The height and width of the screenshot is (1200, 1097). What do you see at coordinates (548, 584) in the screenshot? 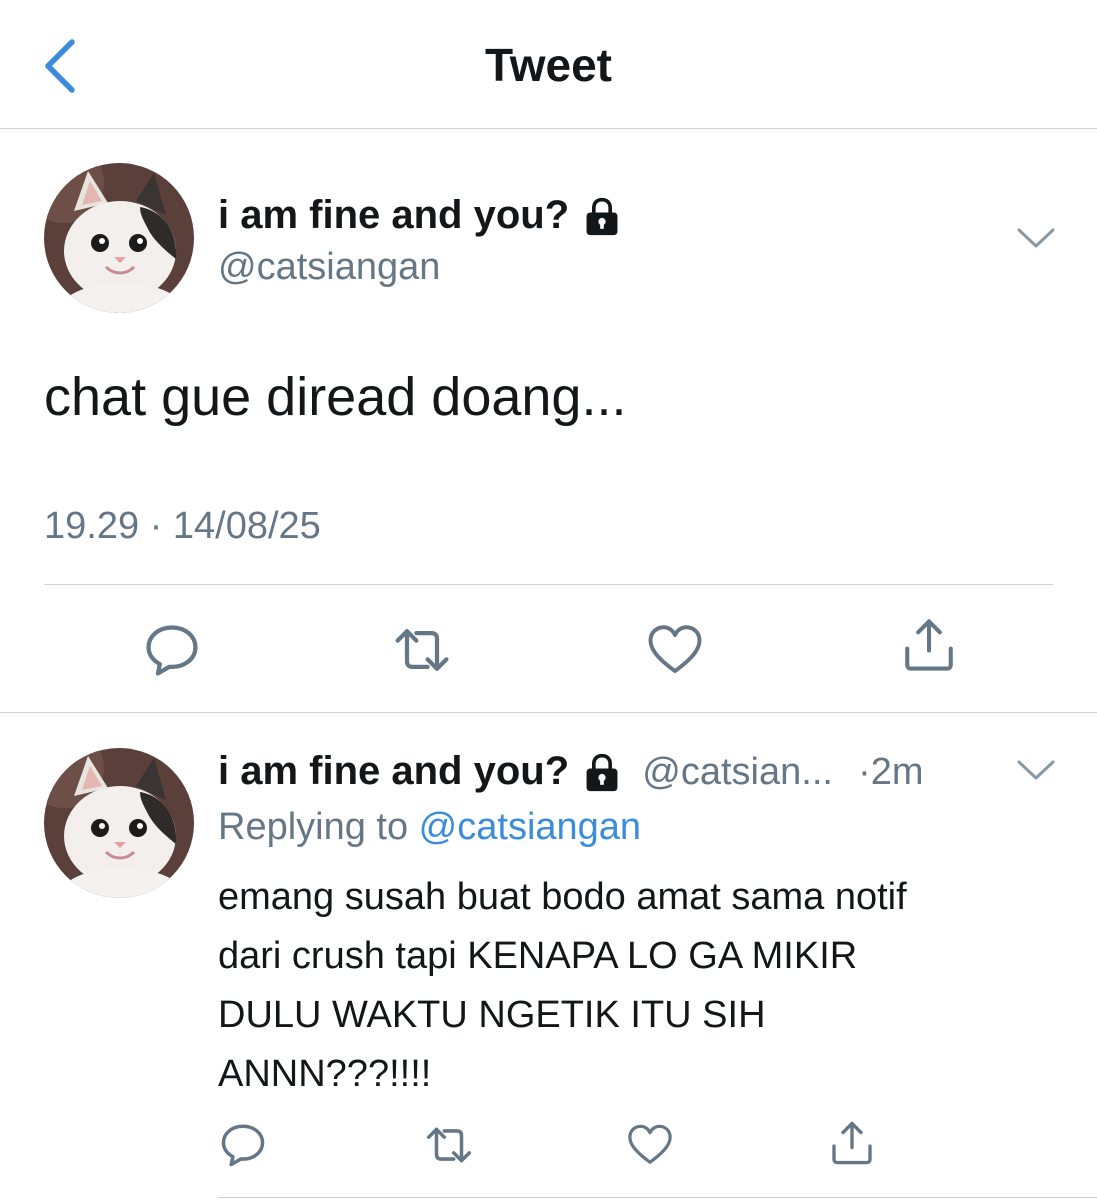
I see `tweet-divider` at bounding box center [548, 584].